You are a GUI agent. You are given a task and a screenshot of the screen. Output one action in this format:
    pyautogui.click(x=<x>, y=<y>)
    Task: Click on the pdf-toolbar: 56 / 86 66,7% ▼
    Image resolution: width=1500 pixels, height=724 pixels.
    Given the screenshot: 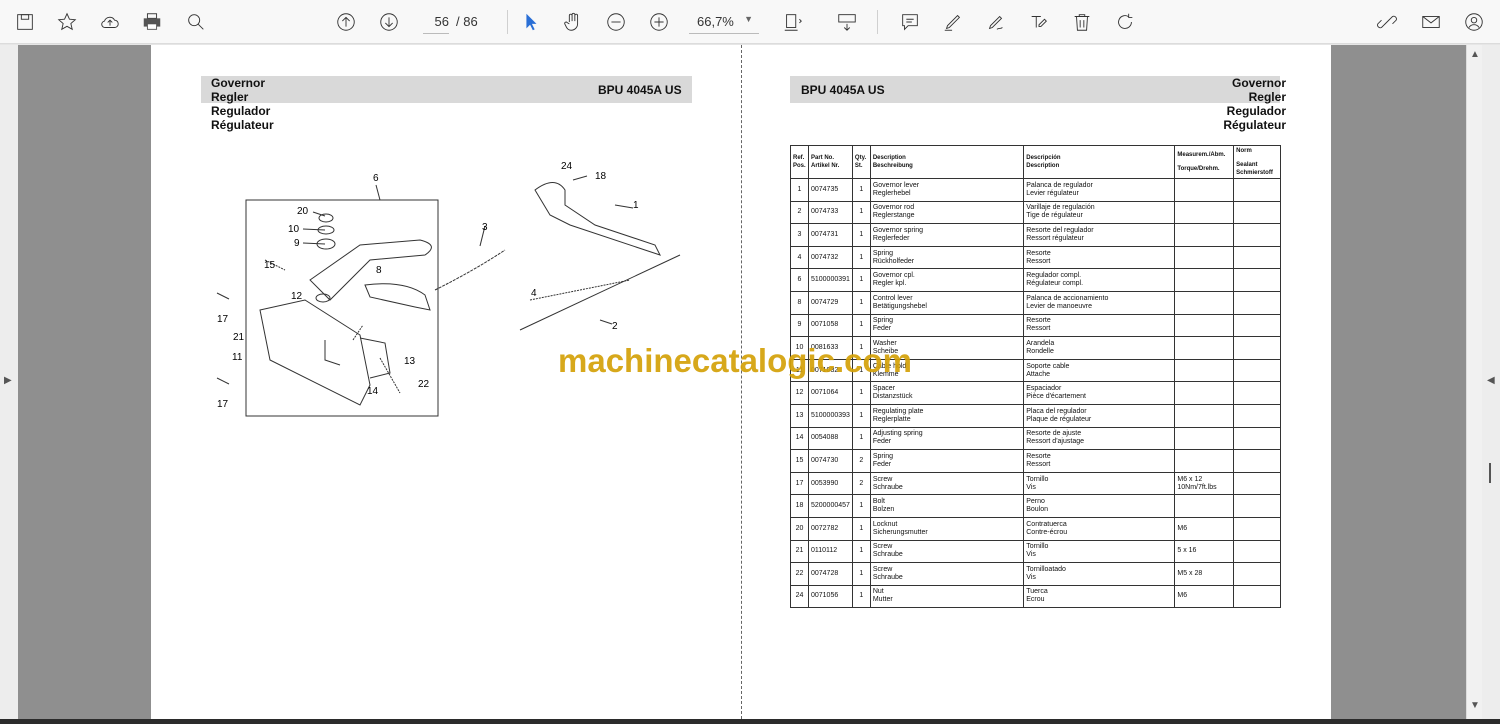 What is the action you would take?
    pyautogui.click(x=750, y=22)
    